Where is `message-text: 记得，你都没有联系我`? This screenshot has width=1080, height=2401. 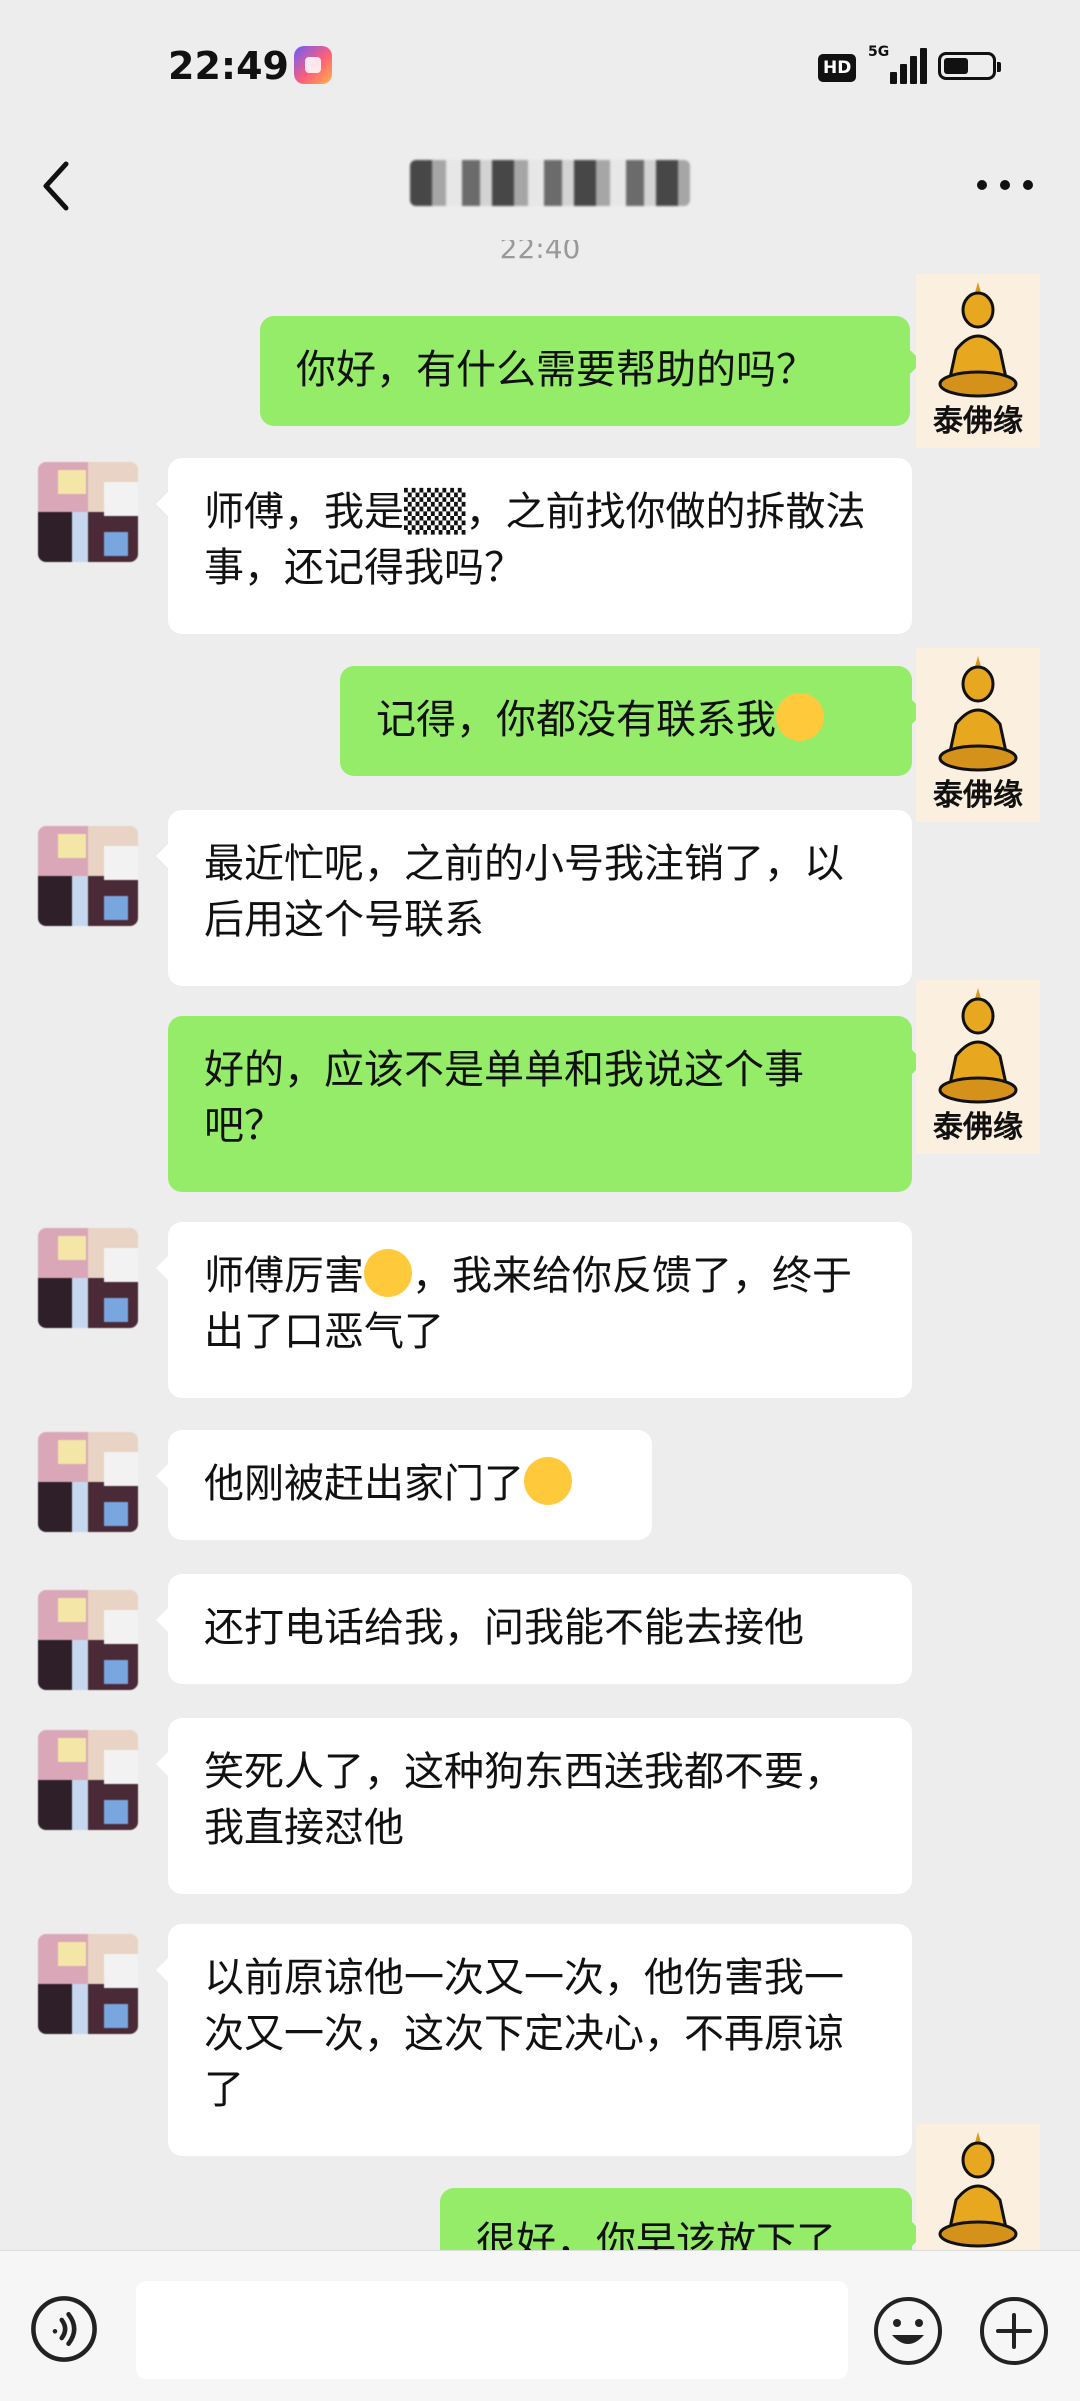 message-text: 记得，你都没有联系我 is located at coordinates (576, 720).